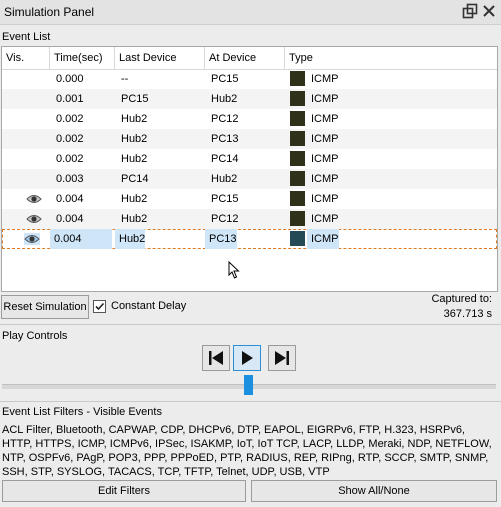  What do you see at coordinates (249, 179) in the screenshot?
I see `table-row: 0.003 PC14 Hub2 ICMP` at bounding box center [249, 179].